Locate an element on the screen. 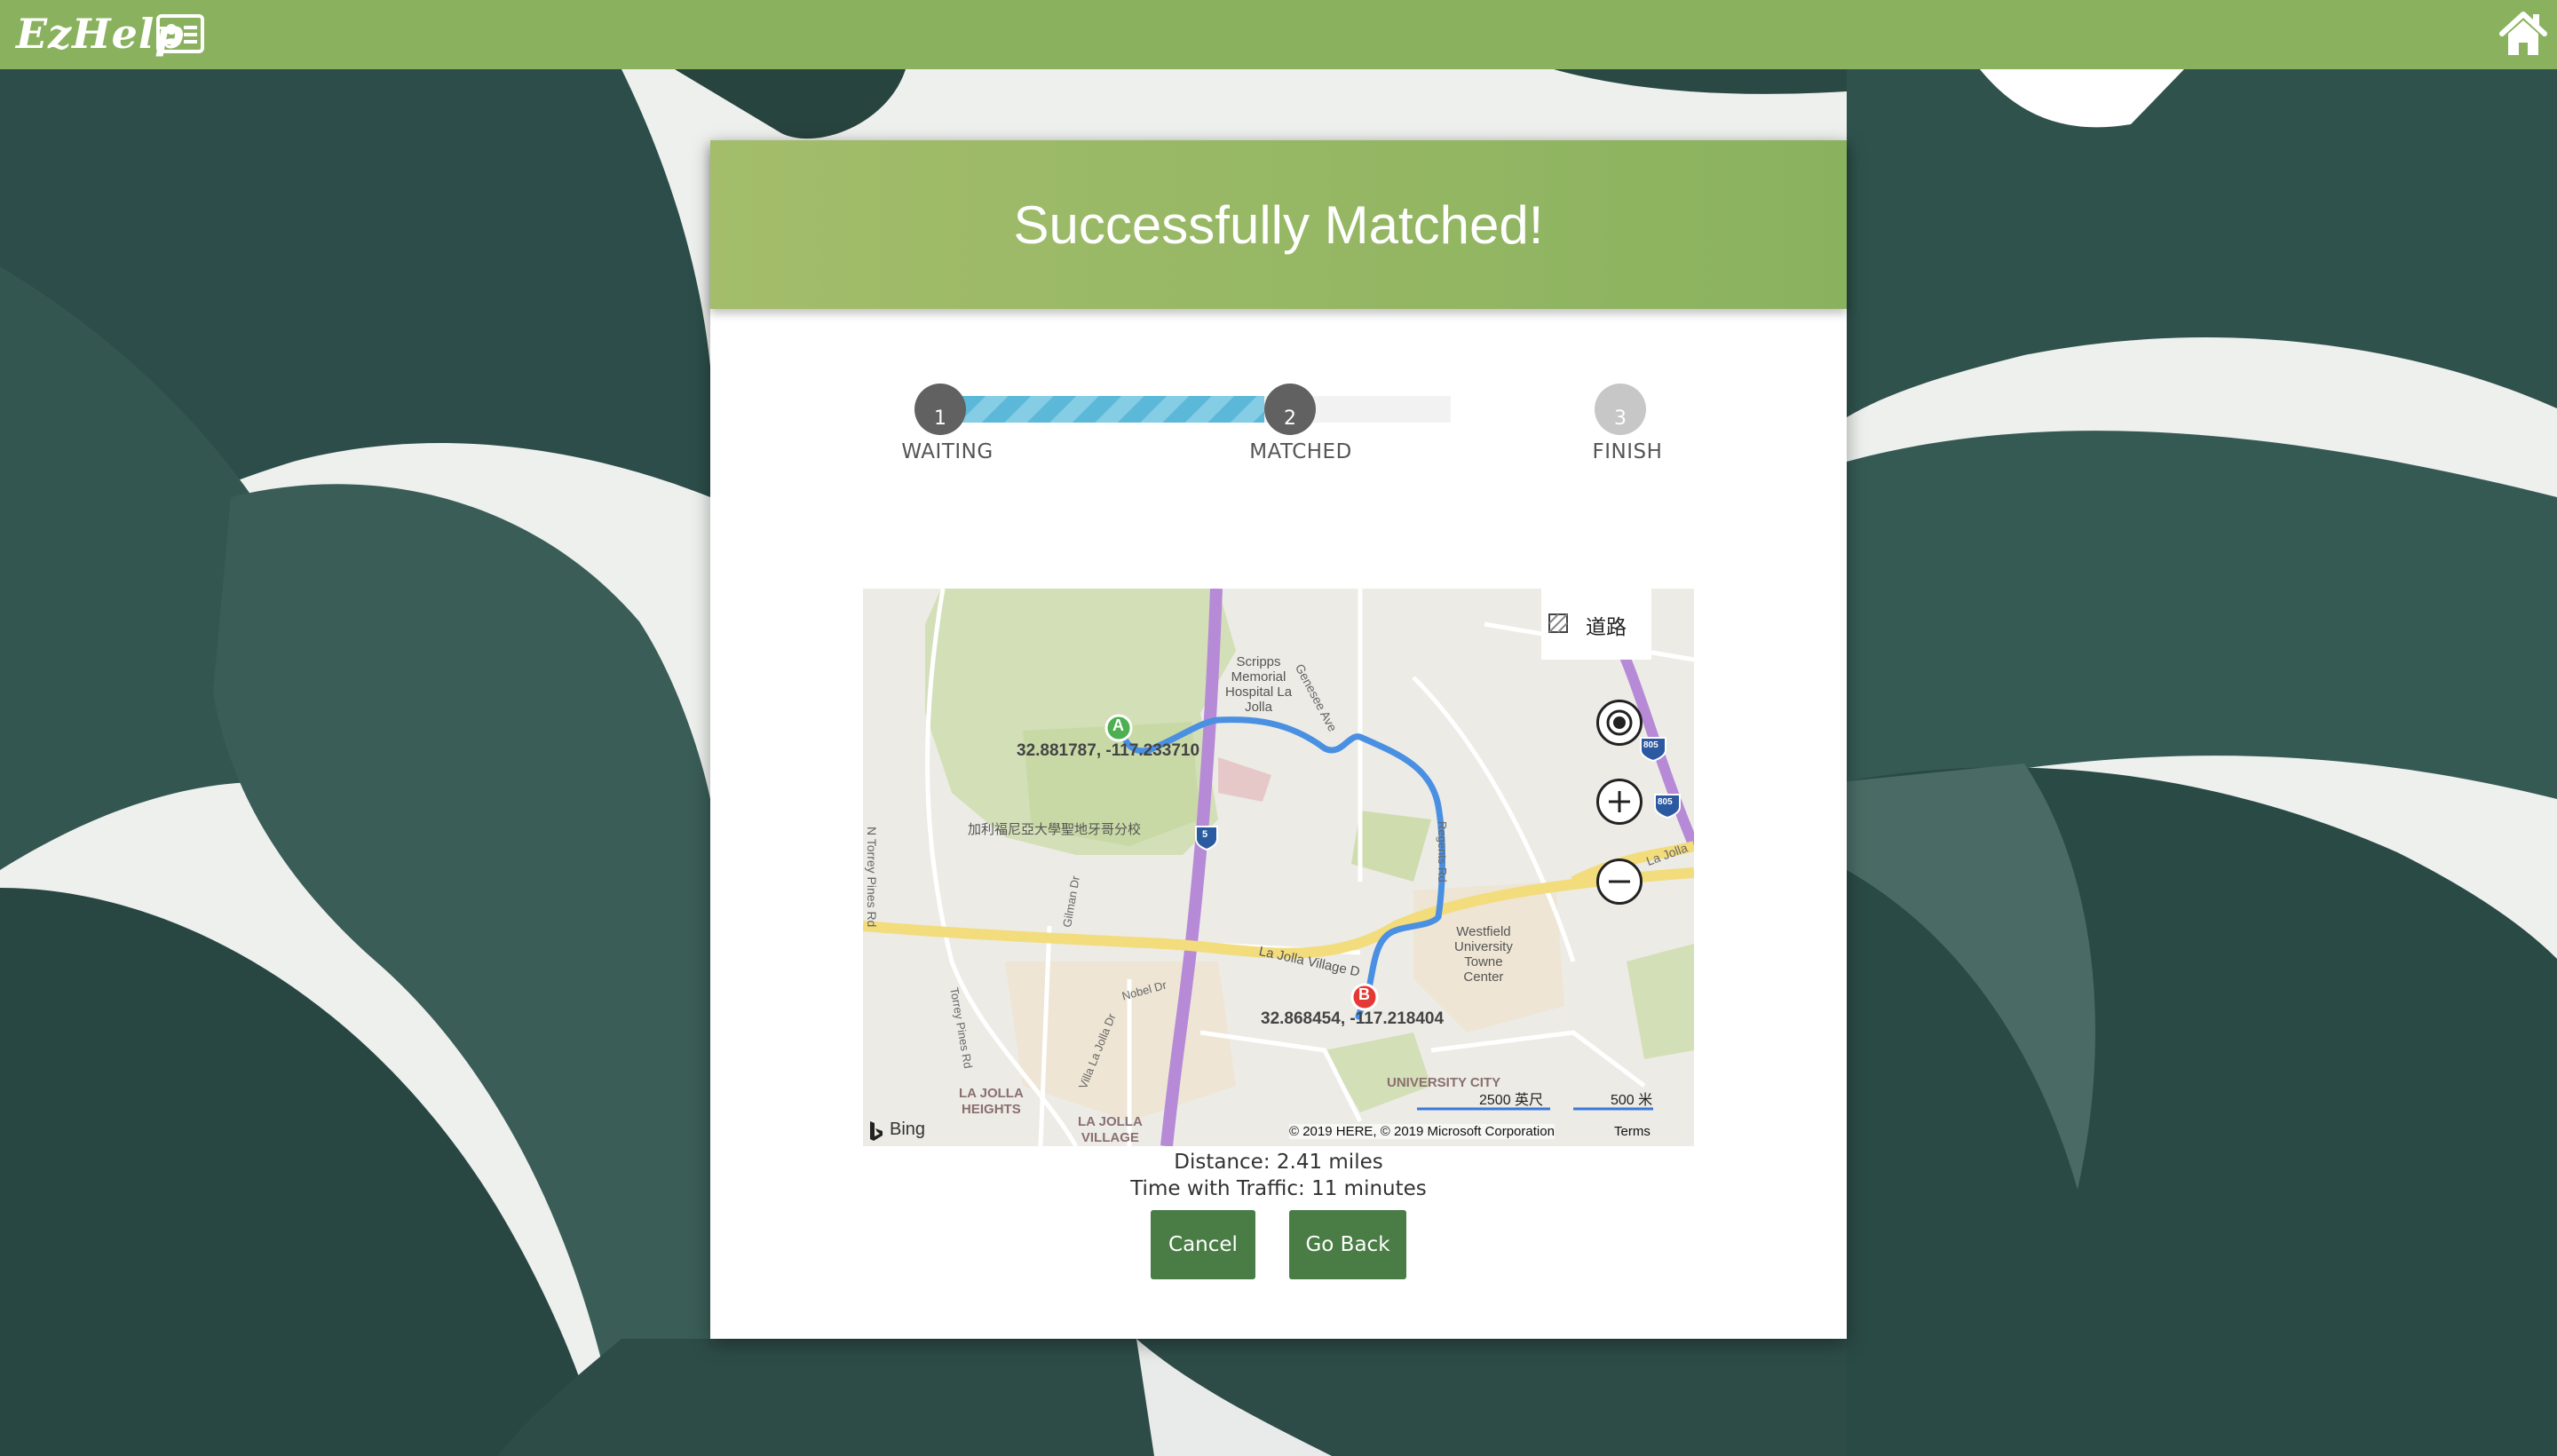  bing-logo-text: Bing is located at coordinates (908, 1129).